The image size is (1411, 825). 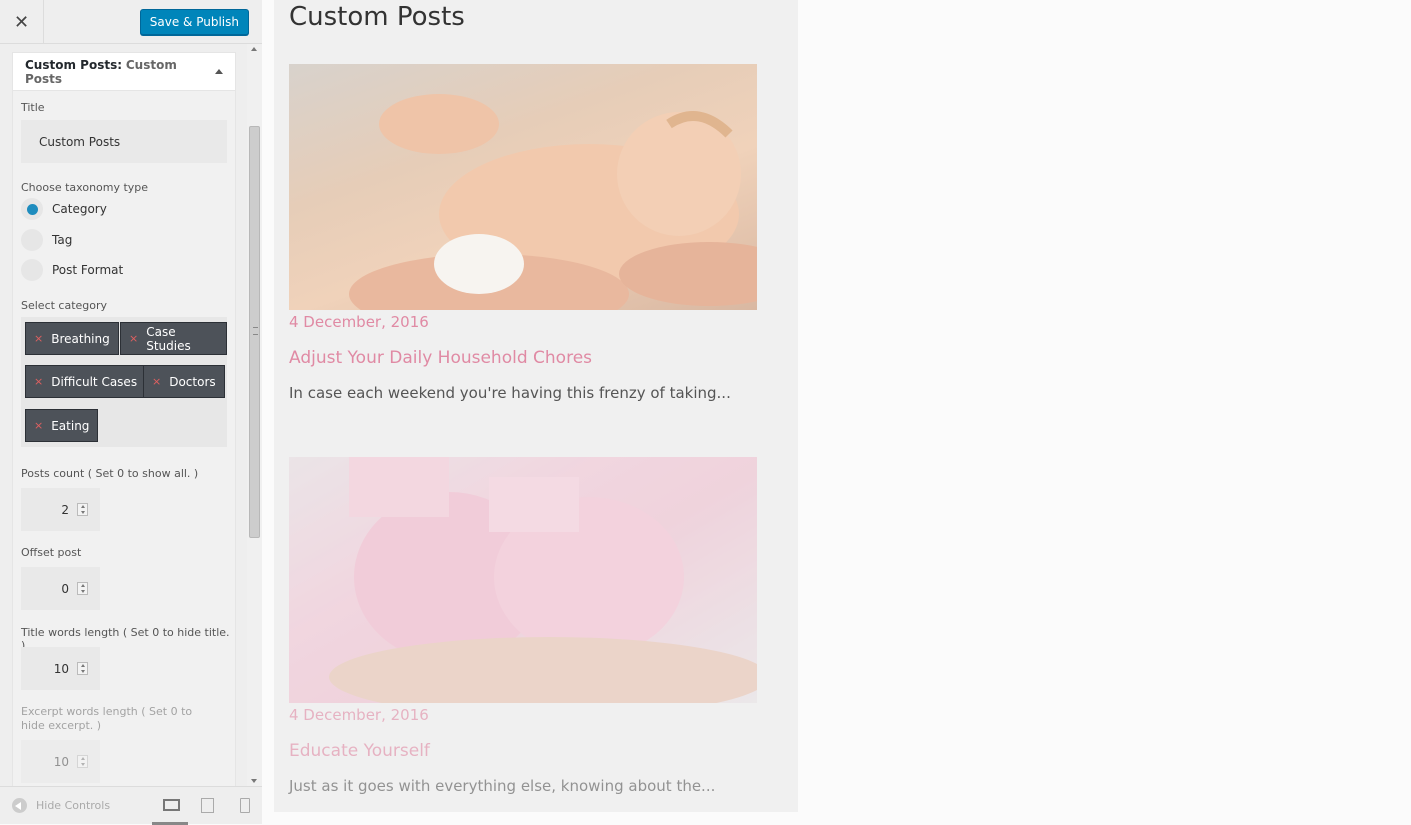 I want to click on category-tag: × Difficult Cases, so click(x=86, y=381).